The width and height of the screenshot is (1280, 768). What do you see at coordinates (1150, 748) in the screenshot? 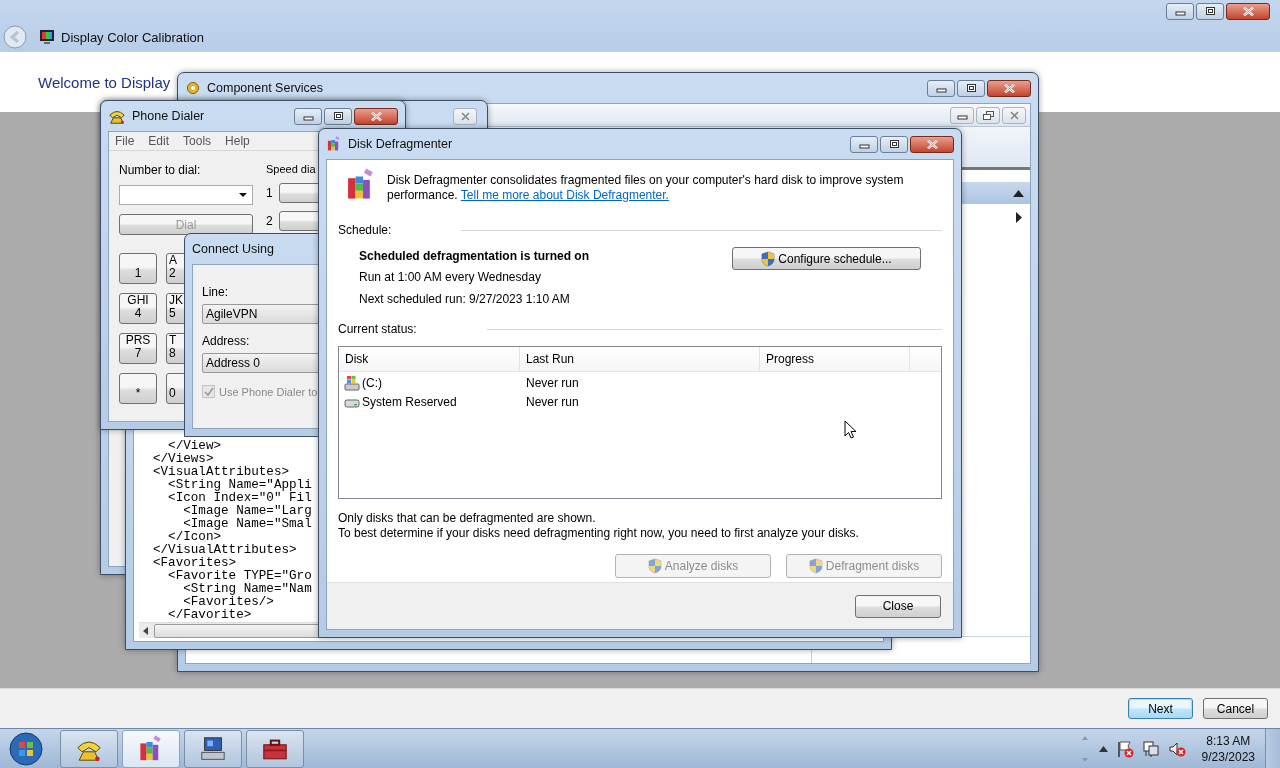
I see `network-icon` at bounding box center [1150, 748].